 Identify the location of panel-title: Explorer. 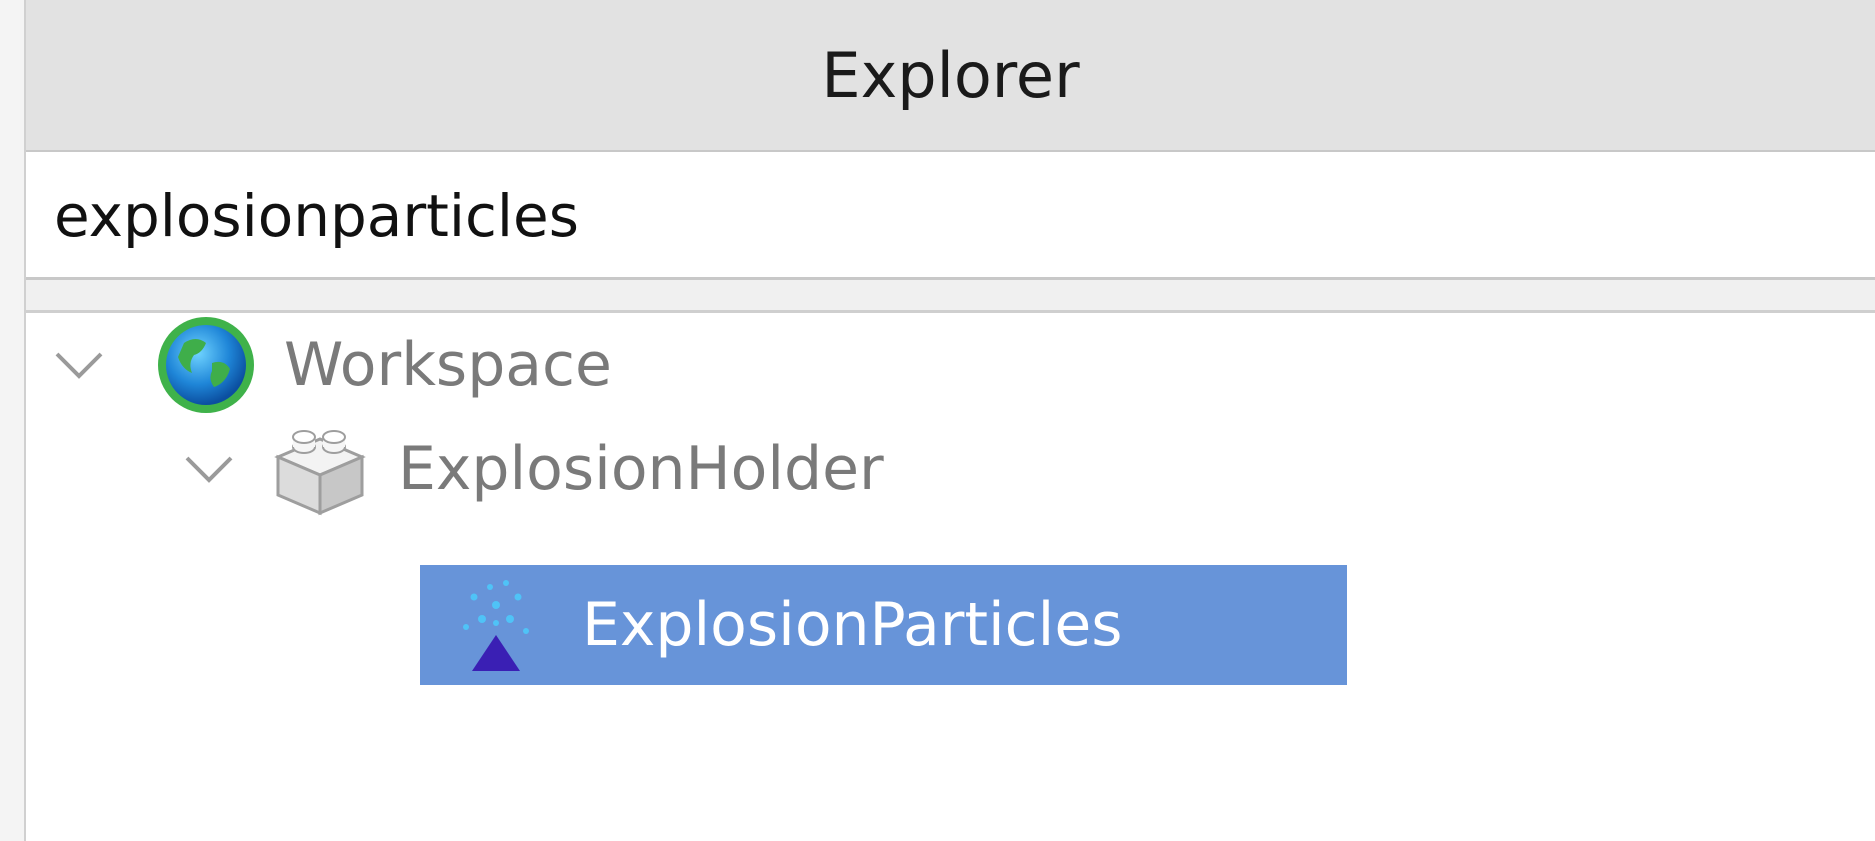
(950, 75).